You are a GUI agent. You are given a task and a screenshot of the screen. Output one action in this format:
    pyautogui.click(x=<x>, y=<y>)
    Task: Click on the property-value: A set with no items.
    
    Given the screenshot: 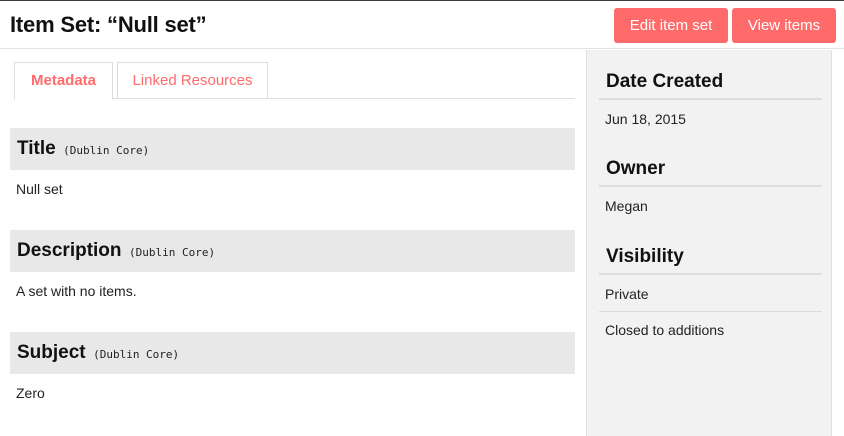 What is the action you would take?
    pyautogui.click(x=76, y=291)
    